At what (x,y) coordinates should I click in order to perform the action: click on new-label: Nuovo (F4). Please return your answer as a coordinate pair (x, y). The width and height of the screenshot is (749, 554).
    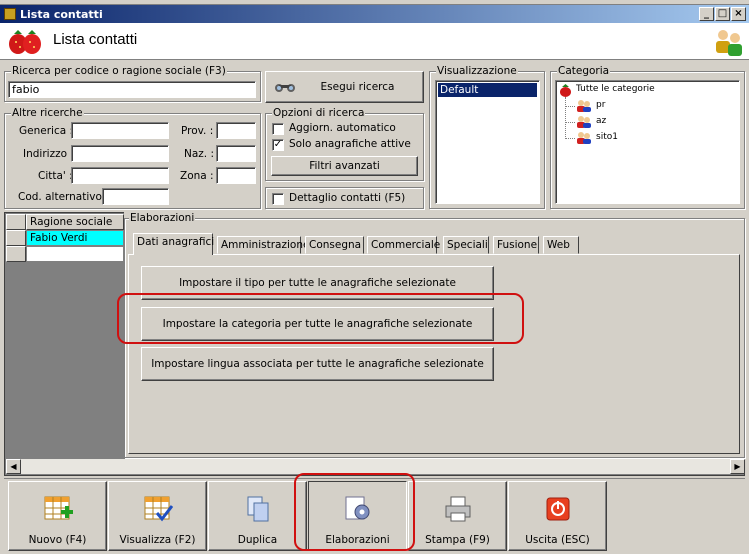
    Looking at the image, I should click on (57, 540).